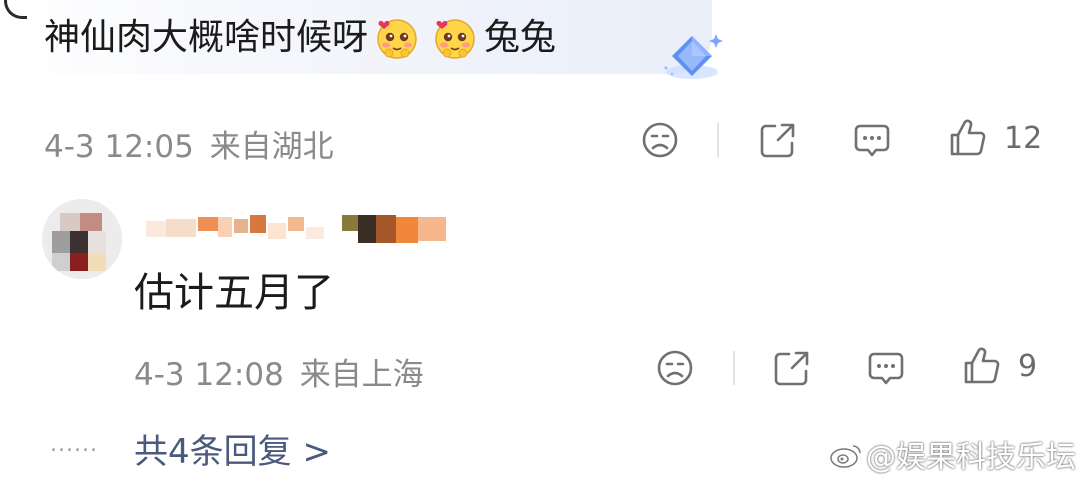 This screenshot has height=483, width=1080. I want to click on weibo-logo-icon, so click(845, 456).